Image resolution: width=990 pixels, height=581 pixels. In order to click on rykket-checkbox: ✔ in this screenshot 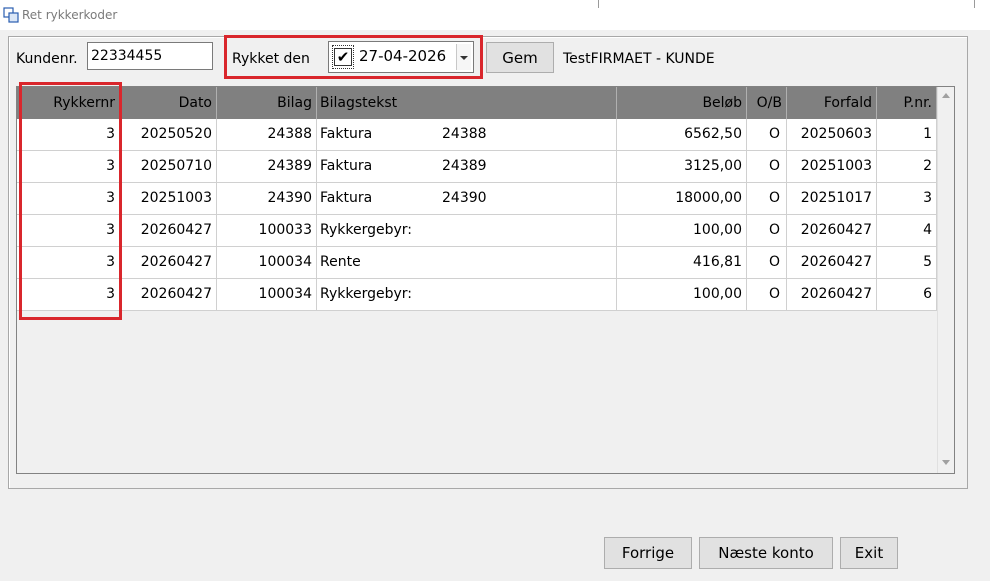, I will do `click(343, 57)`.